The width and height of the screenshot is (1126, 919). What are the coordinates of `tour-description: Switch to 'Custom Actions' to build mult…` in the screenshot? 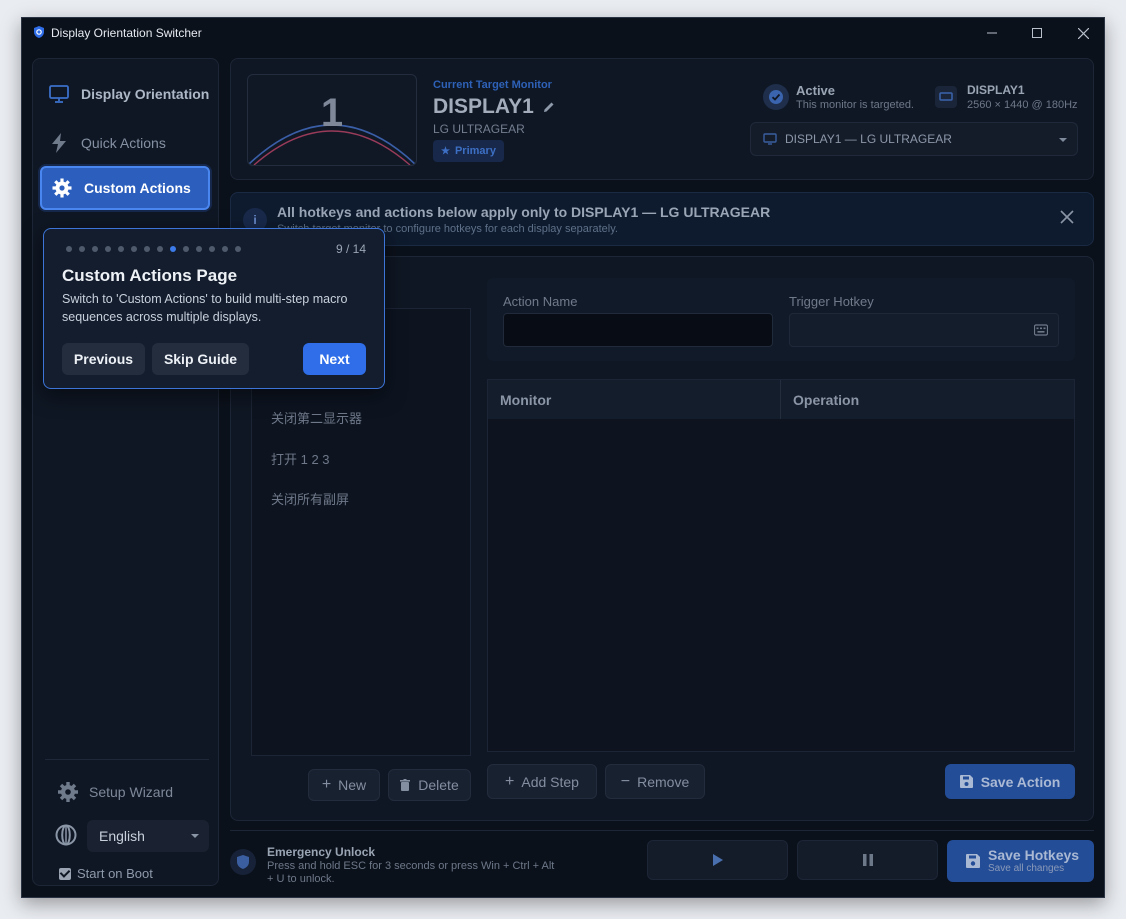 It's located at (205, 308).